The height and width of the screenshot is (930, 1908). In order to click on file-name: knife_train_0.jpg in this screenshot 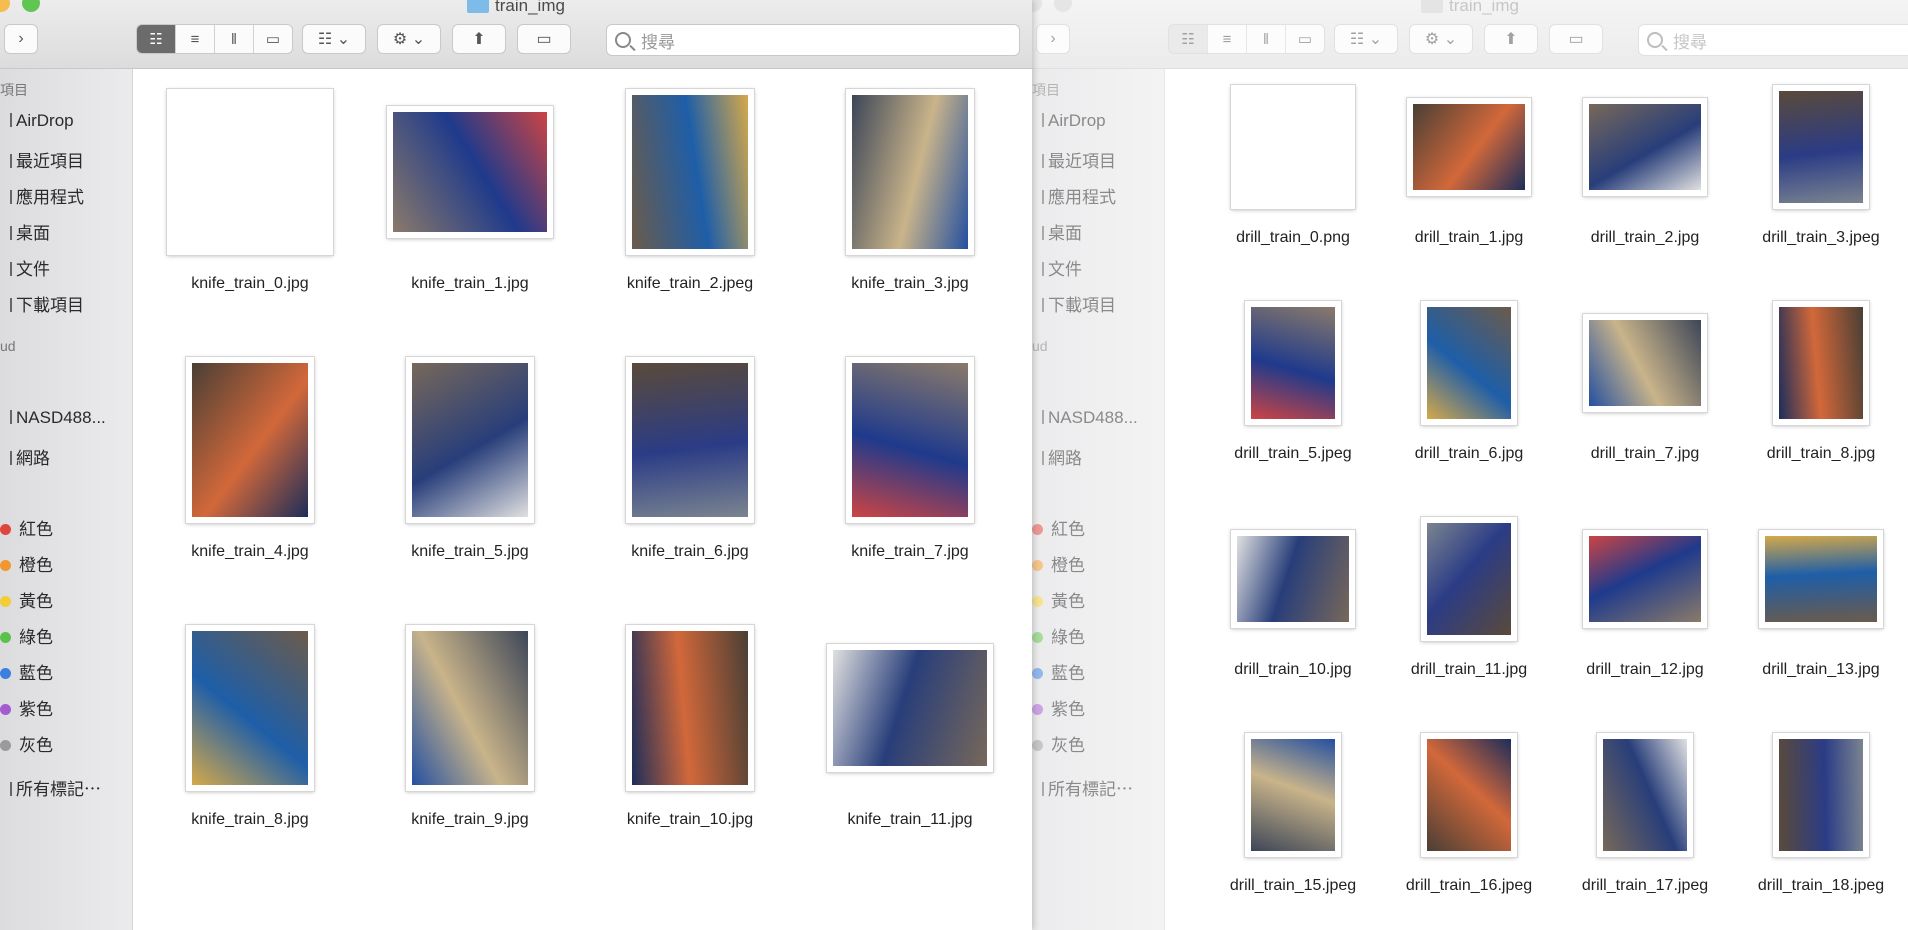, I will do `click(250, 283)`.